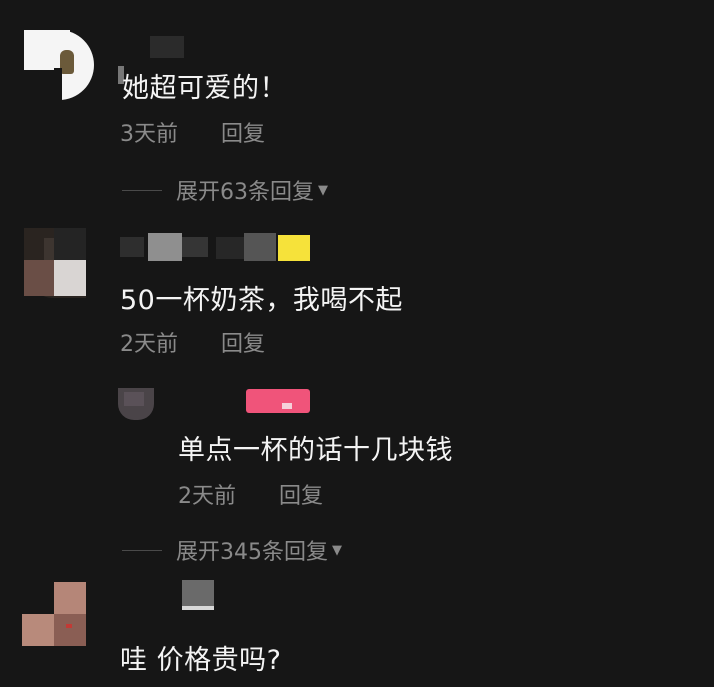 The height and width of the screenshot is (687, 714). Describe the element at coordinates (278, 401) in the screenshot. I see `reply-username-pixelated` at that location.